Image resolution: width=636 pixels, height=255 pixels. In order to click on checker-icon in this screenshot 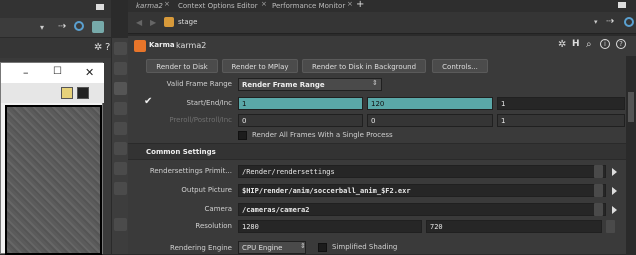, I will do `click(67, 93)`.